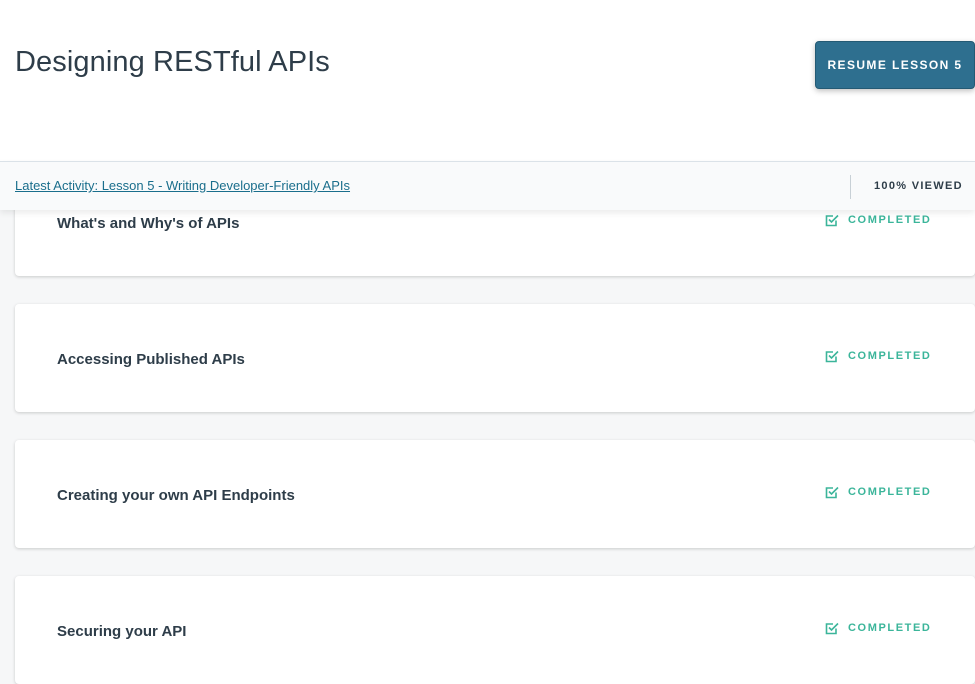  I want to click on page-title: Designing RESTful APIs, so click(172, 62).